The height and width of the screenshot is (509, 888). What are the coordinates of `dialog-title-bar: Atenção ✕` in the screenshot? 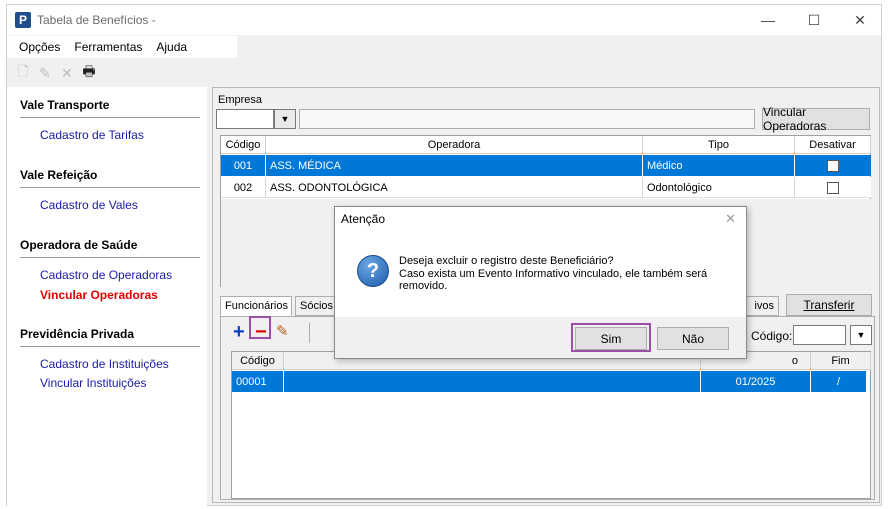 It's located at (540, 219).